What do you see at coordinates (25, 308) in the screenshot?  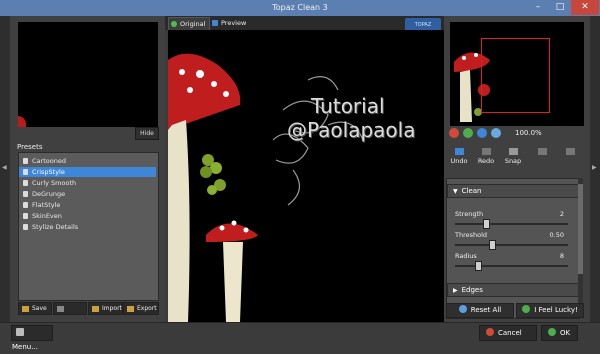 I see `save-icon` at bounding box center [25, 308].